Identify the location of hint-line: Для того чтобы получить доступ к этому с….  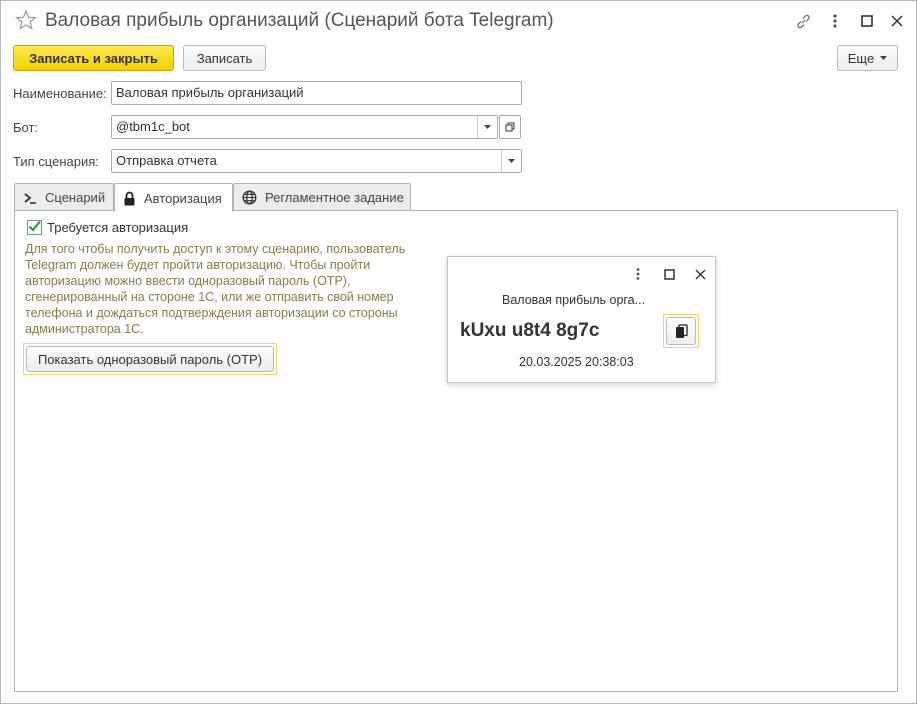
(215, 249).